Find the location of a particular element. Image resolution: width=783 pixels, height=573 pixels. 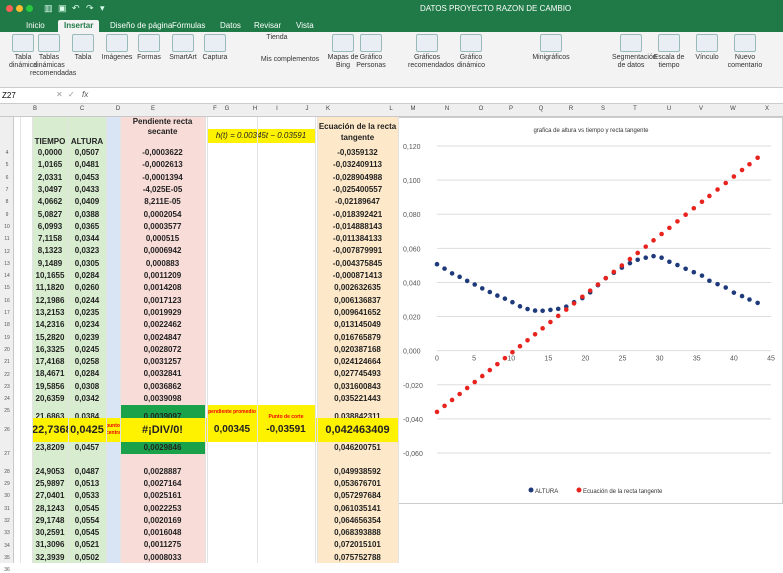

ecuacion-cell: -0,014888143 is located at coordinates (357, 227).